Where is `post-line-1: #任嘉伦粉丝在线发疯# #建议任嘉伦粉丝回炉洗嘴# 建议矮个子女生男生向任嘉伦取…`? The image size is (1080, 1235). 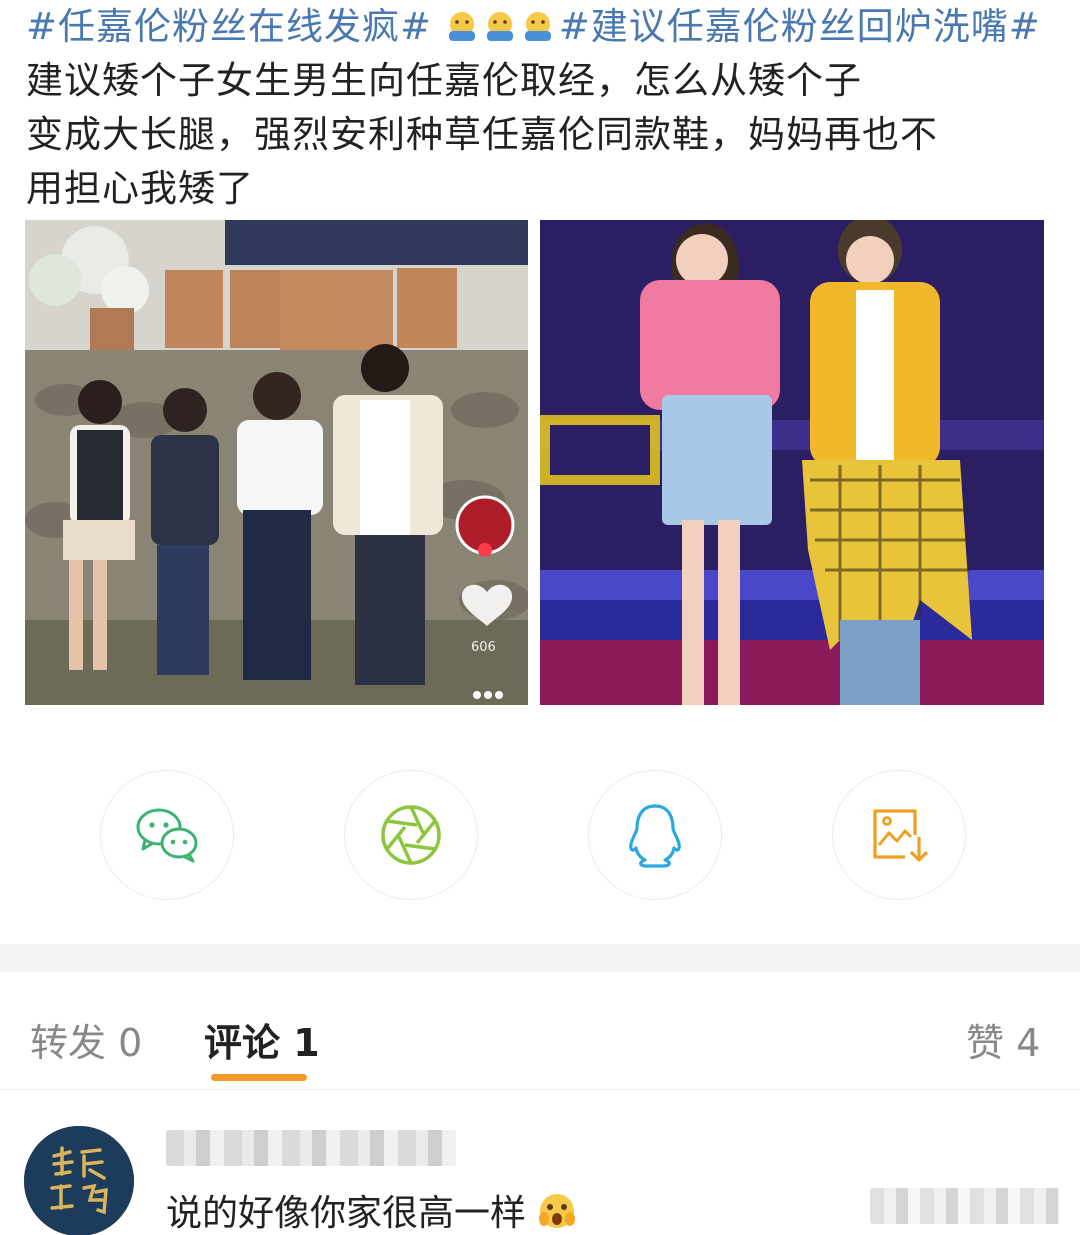 post-line-1: #任嘉伦粉丝在线发疯# #建议任嘉伦粉丝回炉洗嘴# 建议矮个子女生男生向任嘉伦取… is located at coordinates (541, 54).